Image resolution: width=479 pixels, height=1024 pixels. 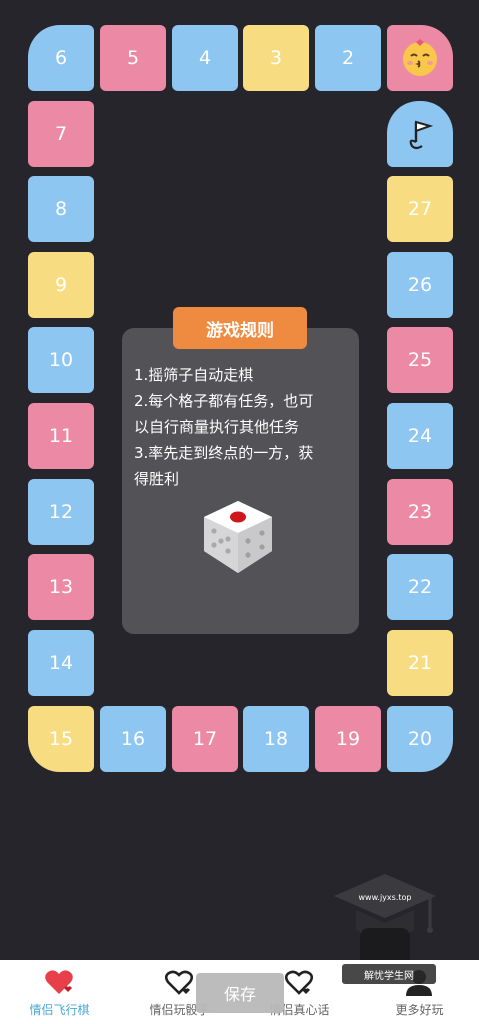 What do you see at coordinates (157, 479) in the screenshot?
I see `rules-line: 得胜利` at bounding box center [157, 479].